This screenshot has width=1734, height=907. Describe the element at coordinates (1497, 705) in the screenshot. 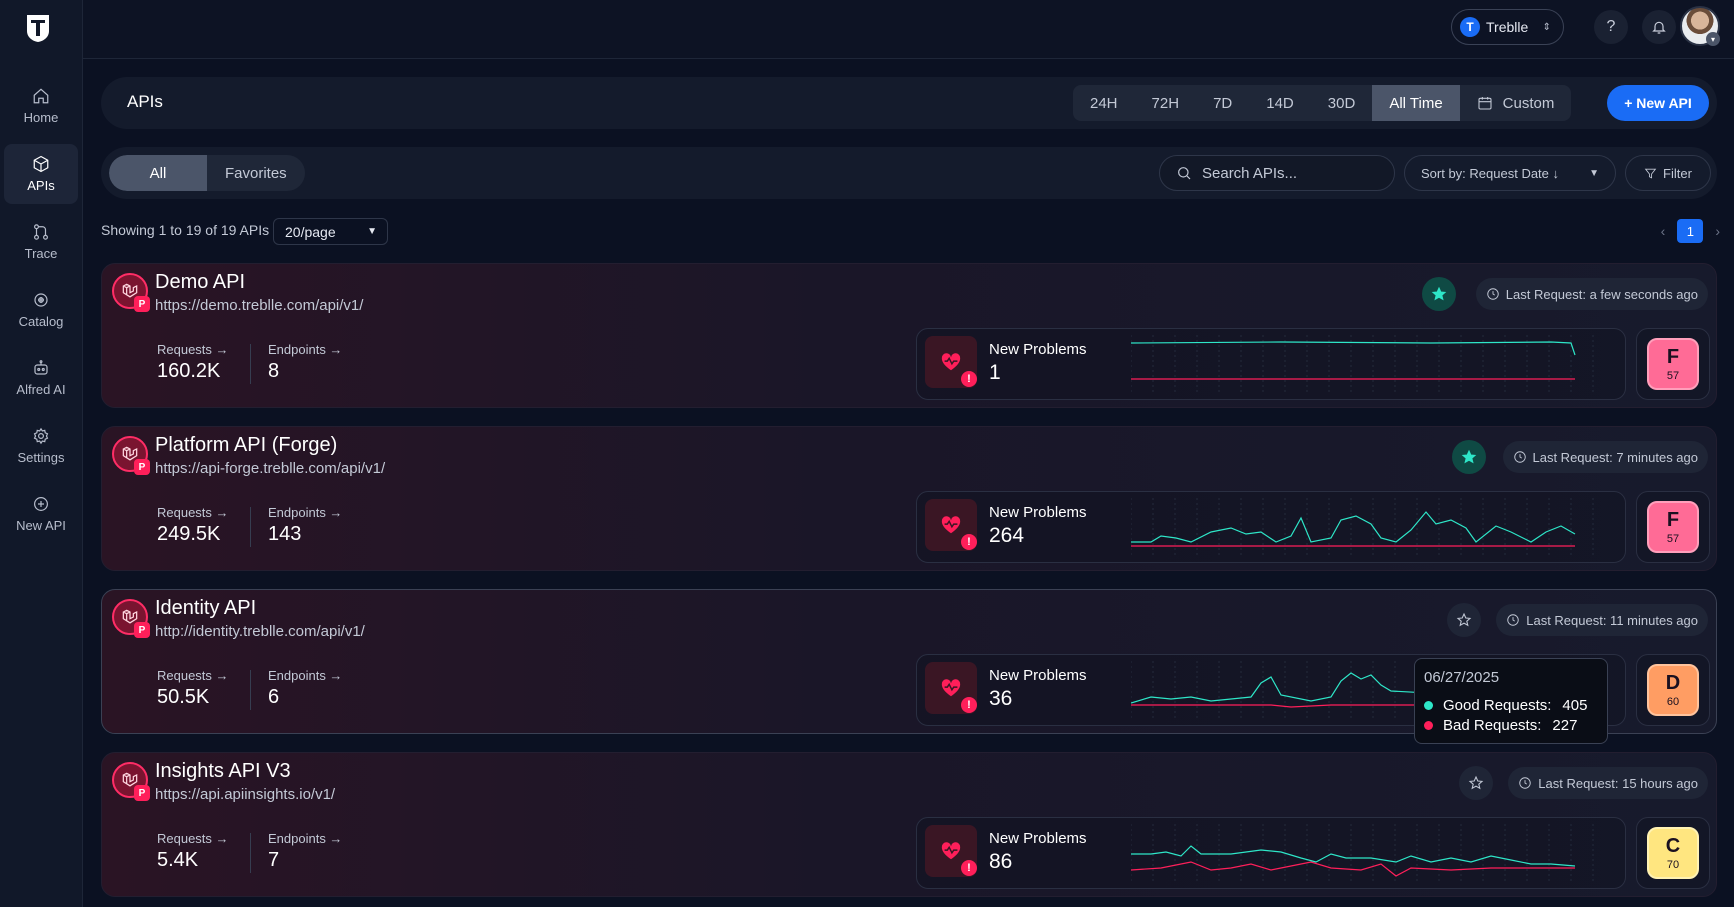

I see `tooltip-good-label: Good Requests:` at that location.